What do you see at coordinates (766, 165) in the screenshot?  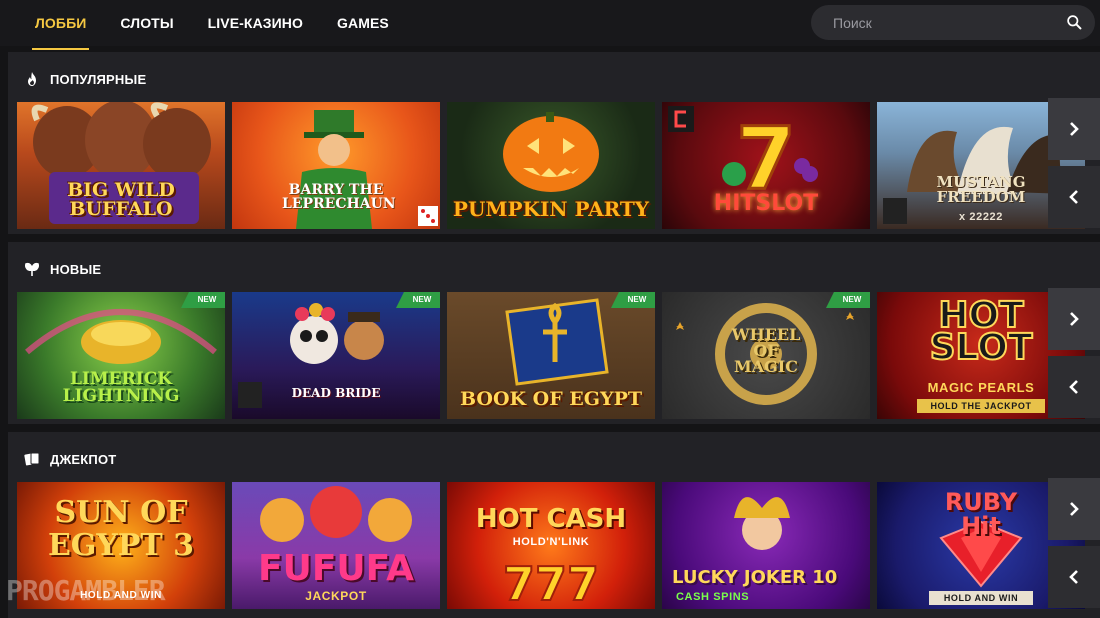 I see `game-tile-hitslot: 7 HITSLOT` at bounding box center [766, 165].